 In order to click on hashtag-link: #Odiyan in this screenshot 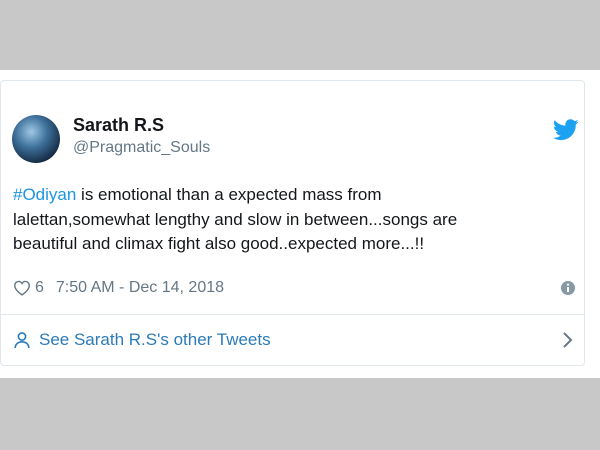, I will do `click(44, 194)`.